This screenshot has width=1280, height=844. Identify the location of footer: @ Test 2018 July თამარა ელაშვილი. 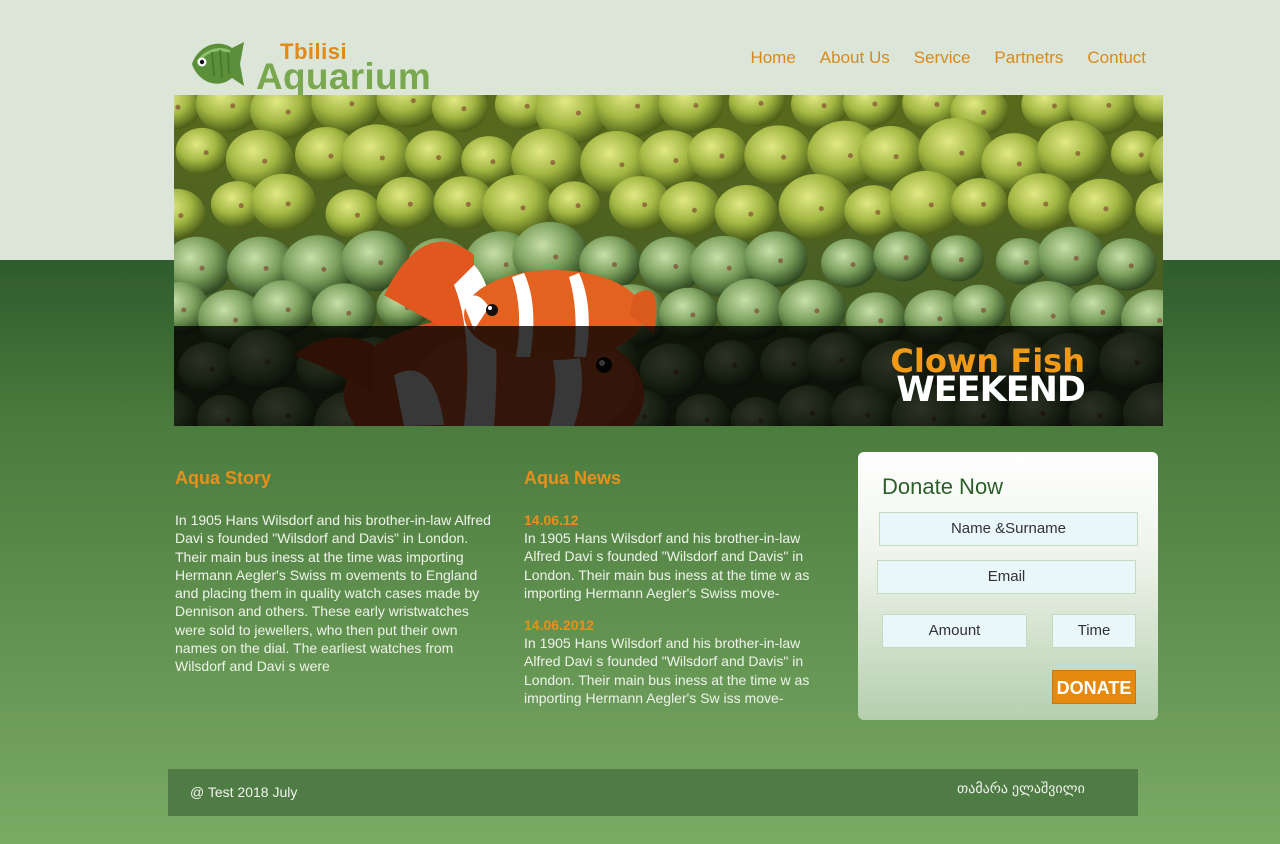
(653, 792).